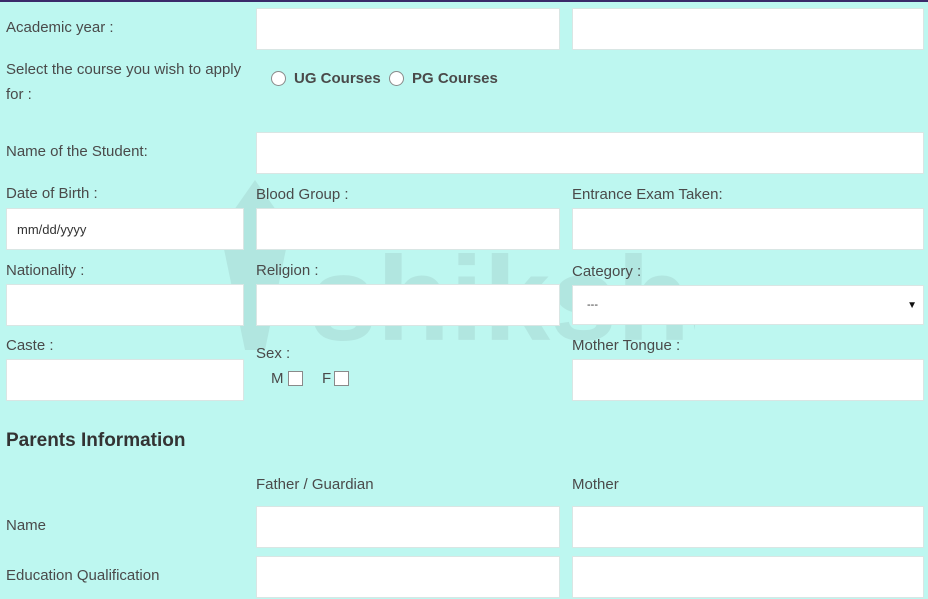 This screenshot has width=928, height=599. What do you see at coordinates (590, 153) in the screenshot?
I see `student-name-input` at bounding box center [590, 153].